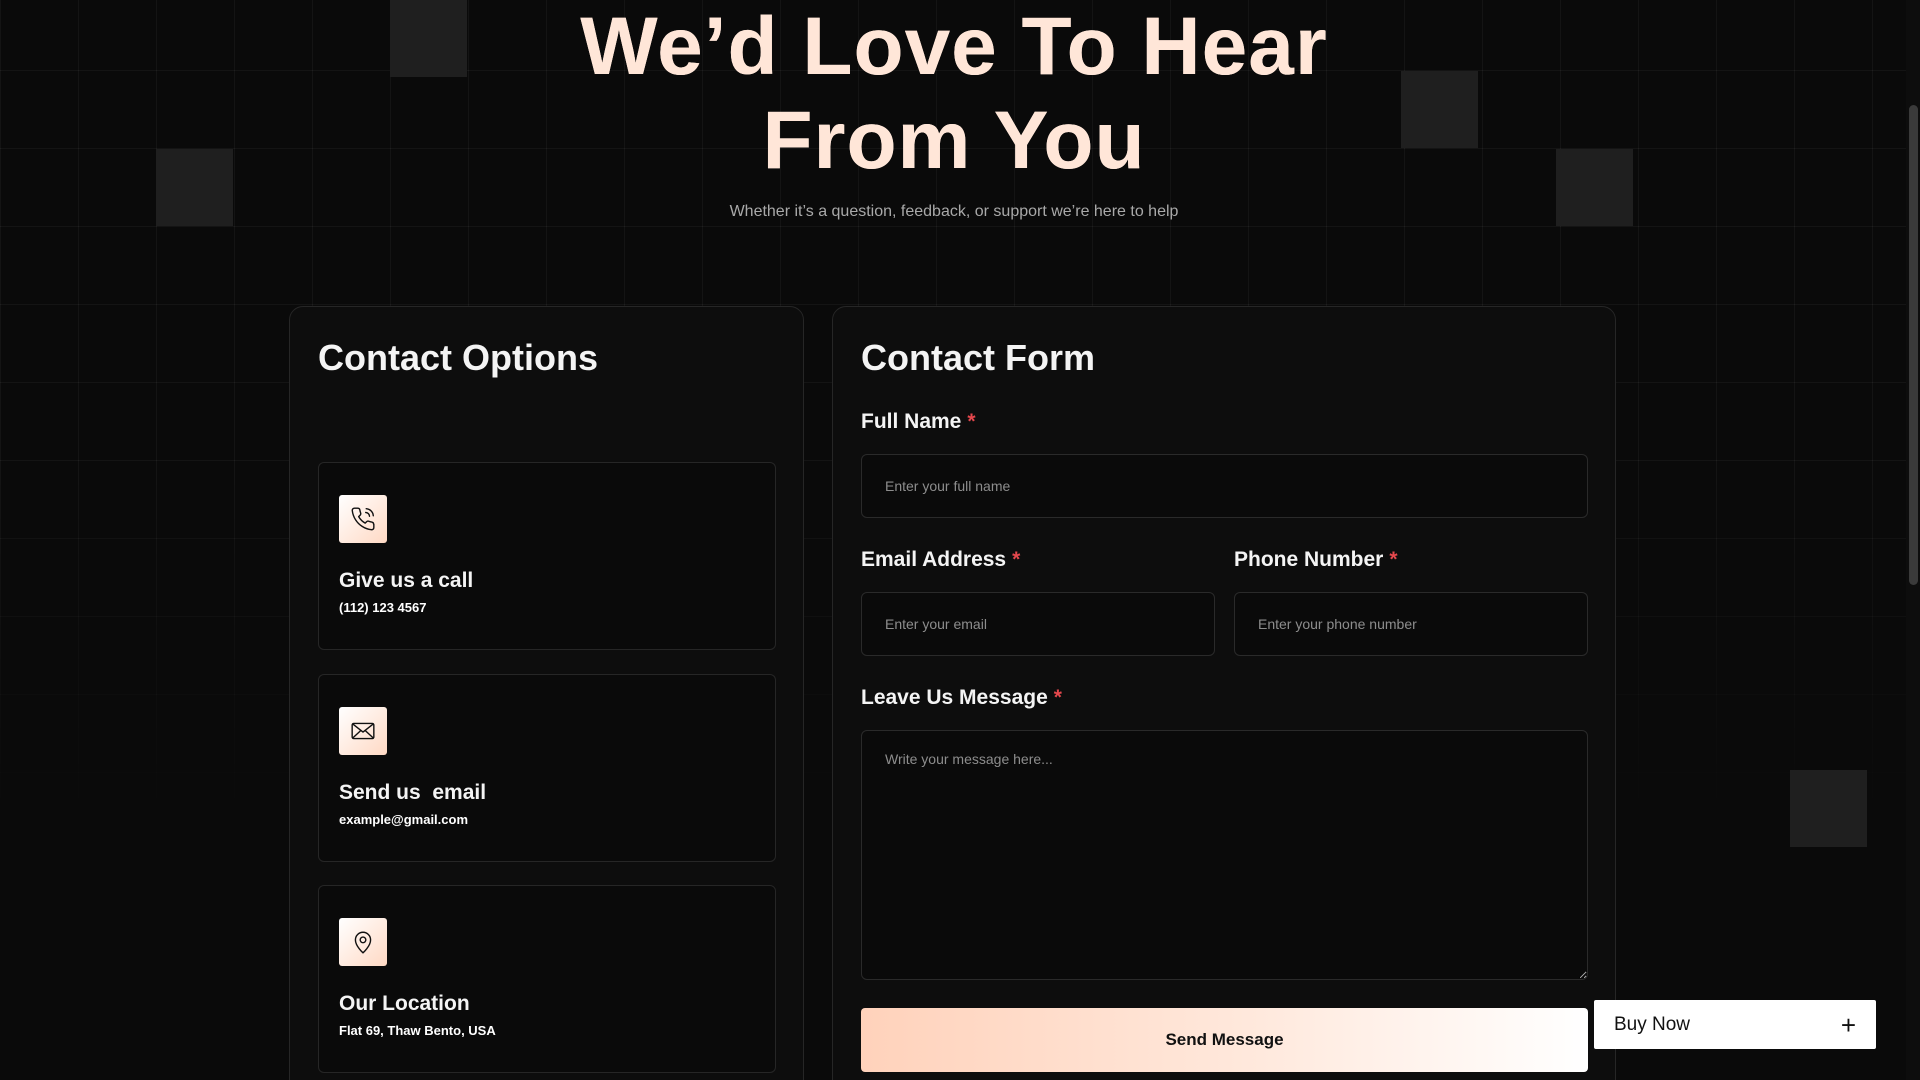  I want to click on option-call-title: Give us a call, so click(406, 580).